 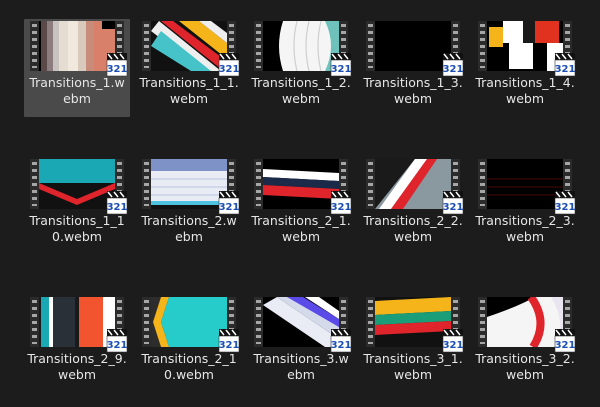 I want to click on file-item: 321 Transitions_1.webm, so click(x=77, y=68).